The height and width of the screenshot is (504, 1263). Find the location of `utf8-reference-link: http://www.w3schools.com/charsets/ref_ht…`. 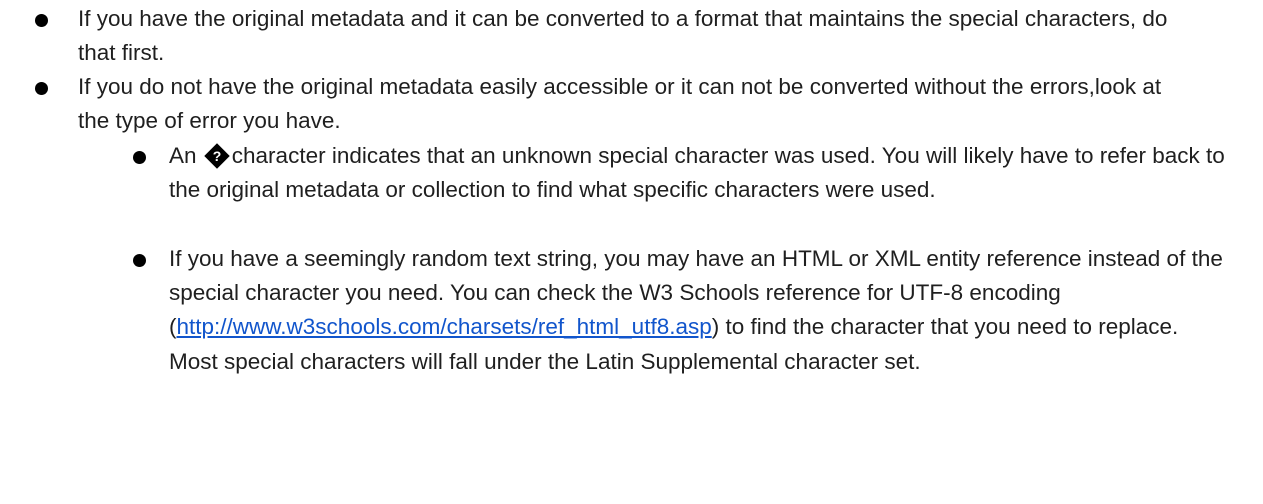

utf8-reference-link: http://www.w3schools.com/charsets/ref_ht… is located at coordinates (444, 326).